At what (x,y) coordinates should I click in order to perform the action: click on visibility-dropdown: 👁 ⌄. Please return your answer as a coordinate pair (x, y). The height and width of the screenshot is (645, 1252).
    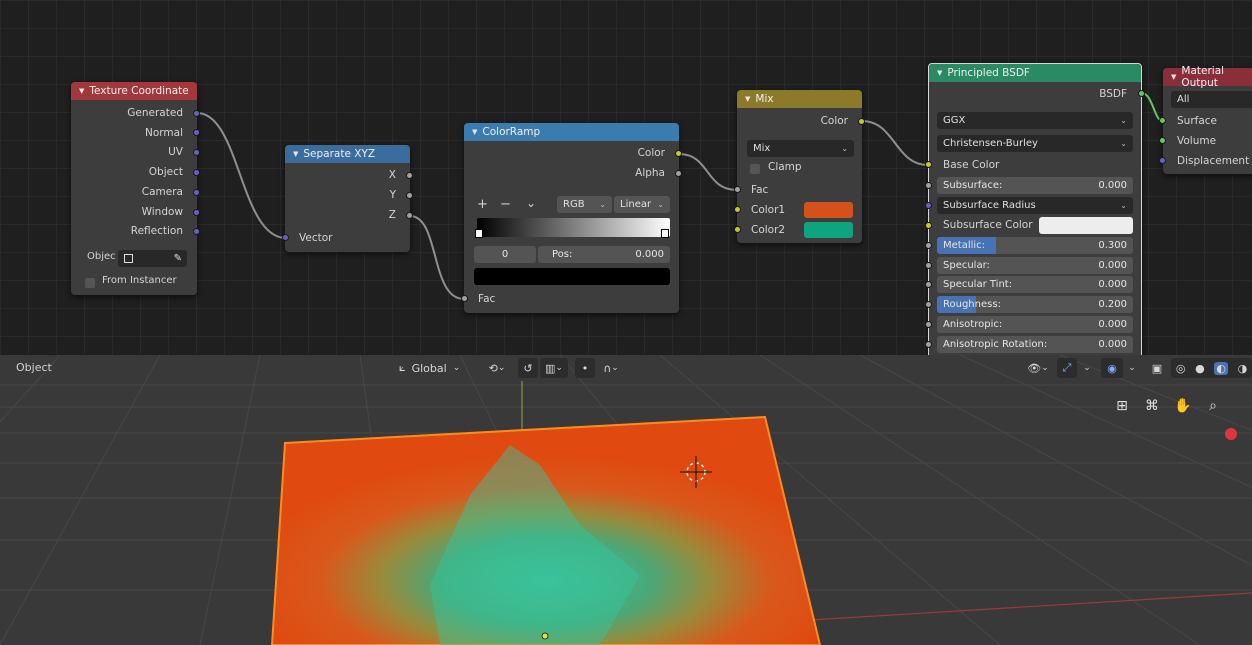
    Looking at the image, I should click on (1038, 368).